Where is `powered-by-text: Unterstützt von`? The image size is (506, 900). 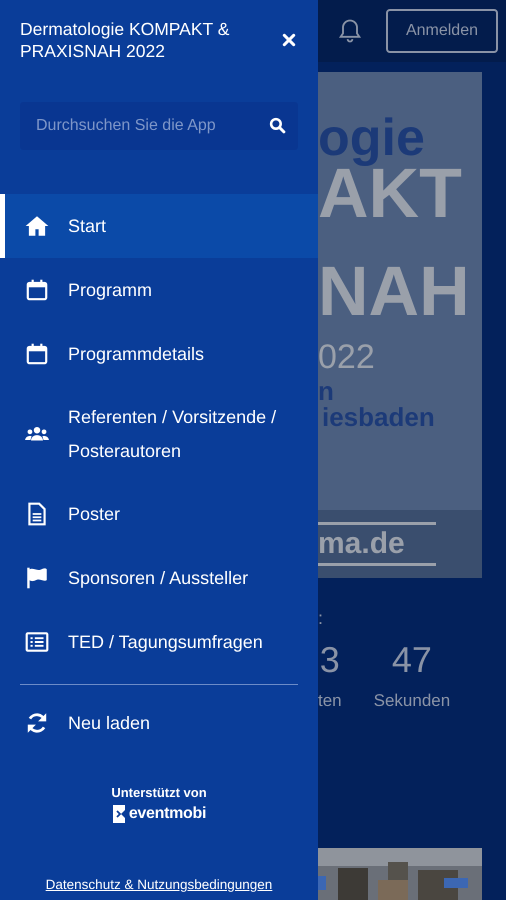
powered-by-text: Unterstützt von is located at coordinates (159, 792).